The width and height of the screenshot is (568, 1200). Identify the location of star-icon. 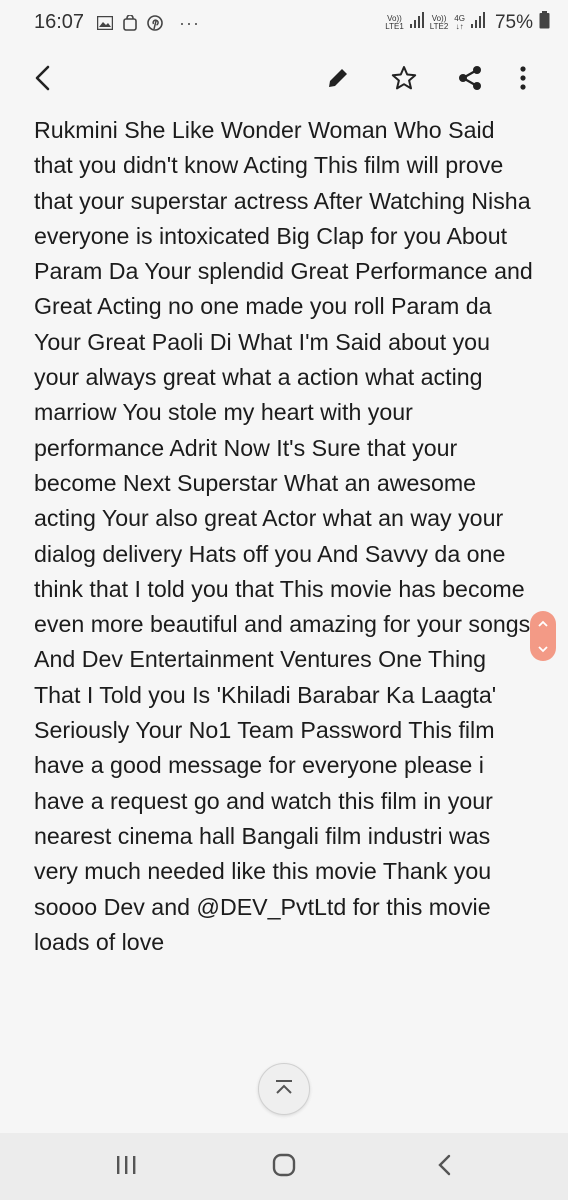
(404, 80).